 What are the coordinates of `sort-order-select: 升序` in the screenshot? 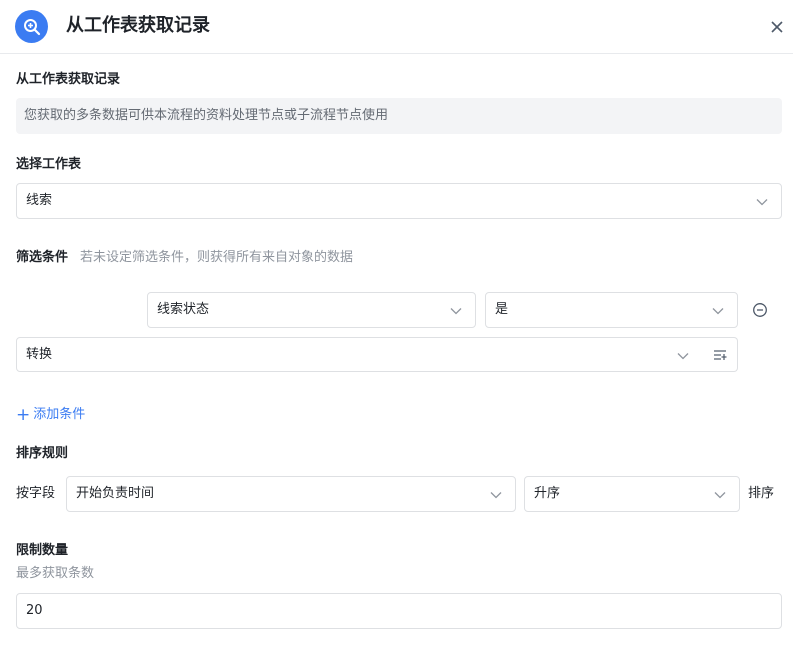 It's located at (632, 494).